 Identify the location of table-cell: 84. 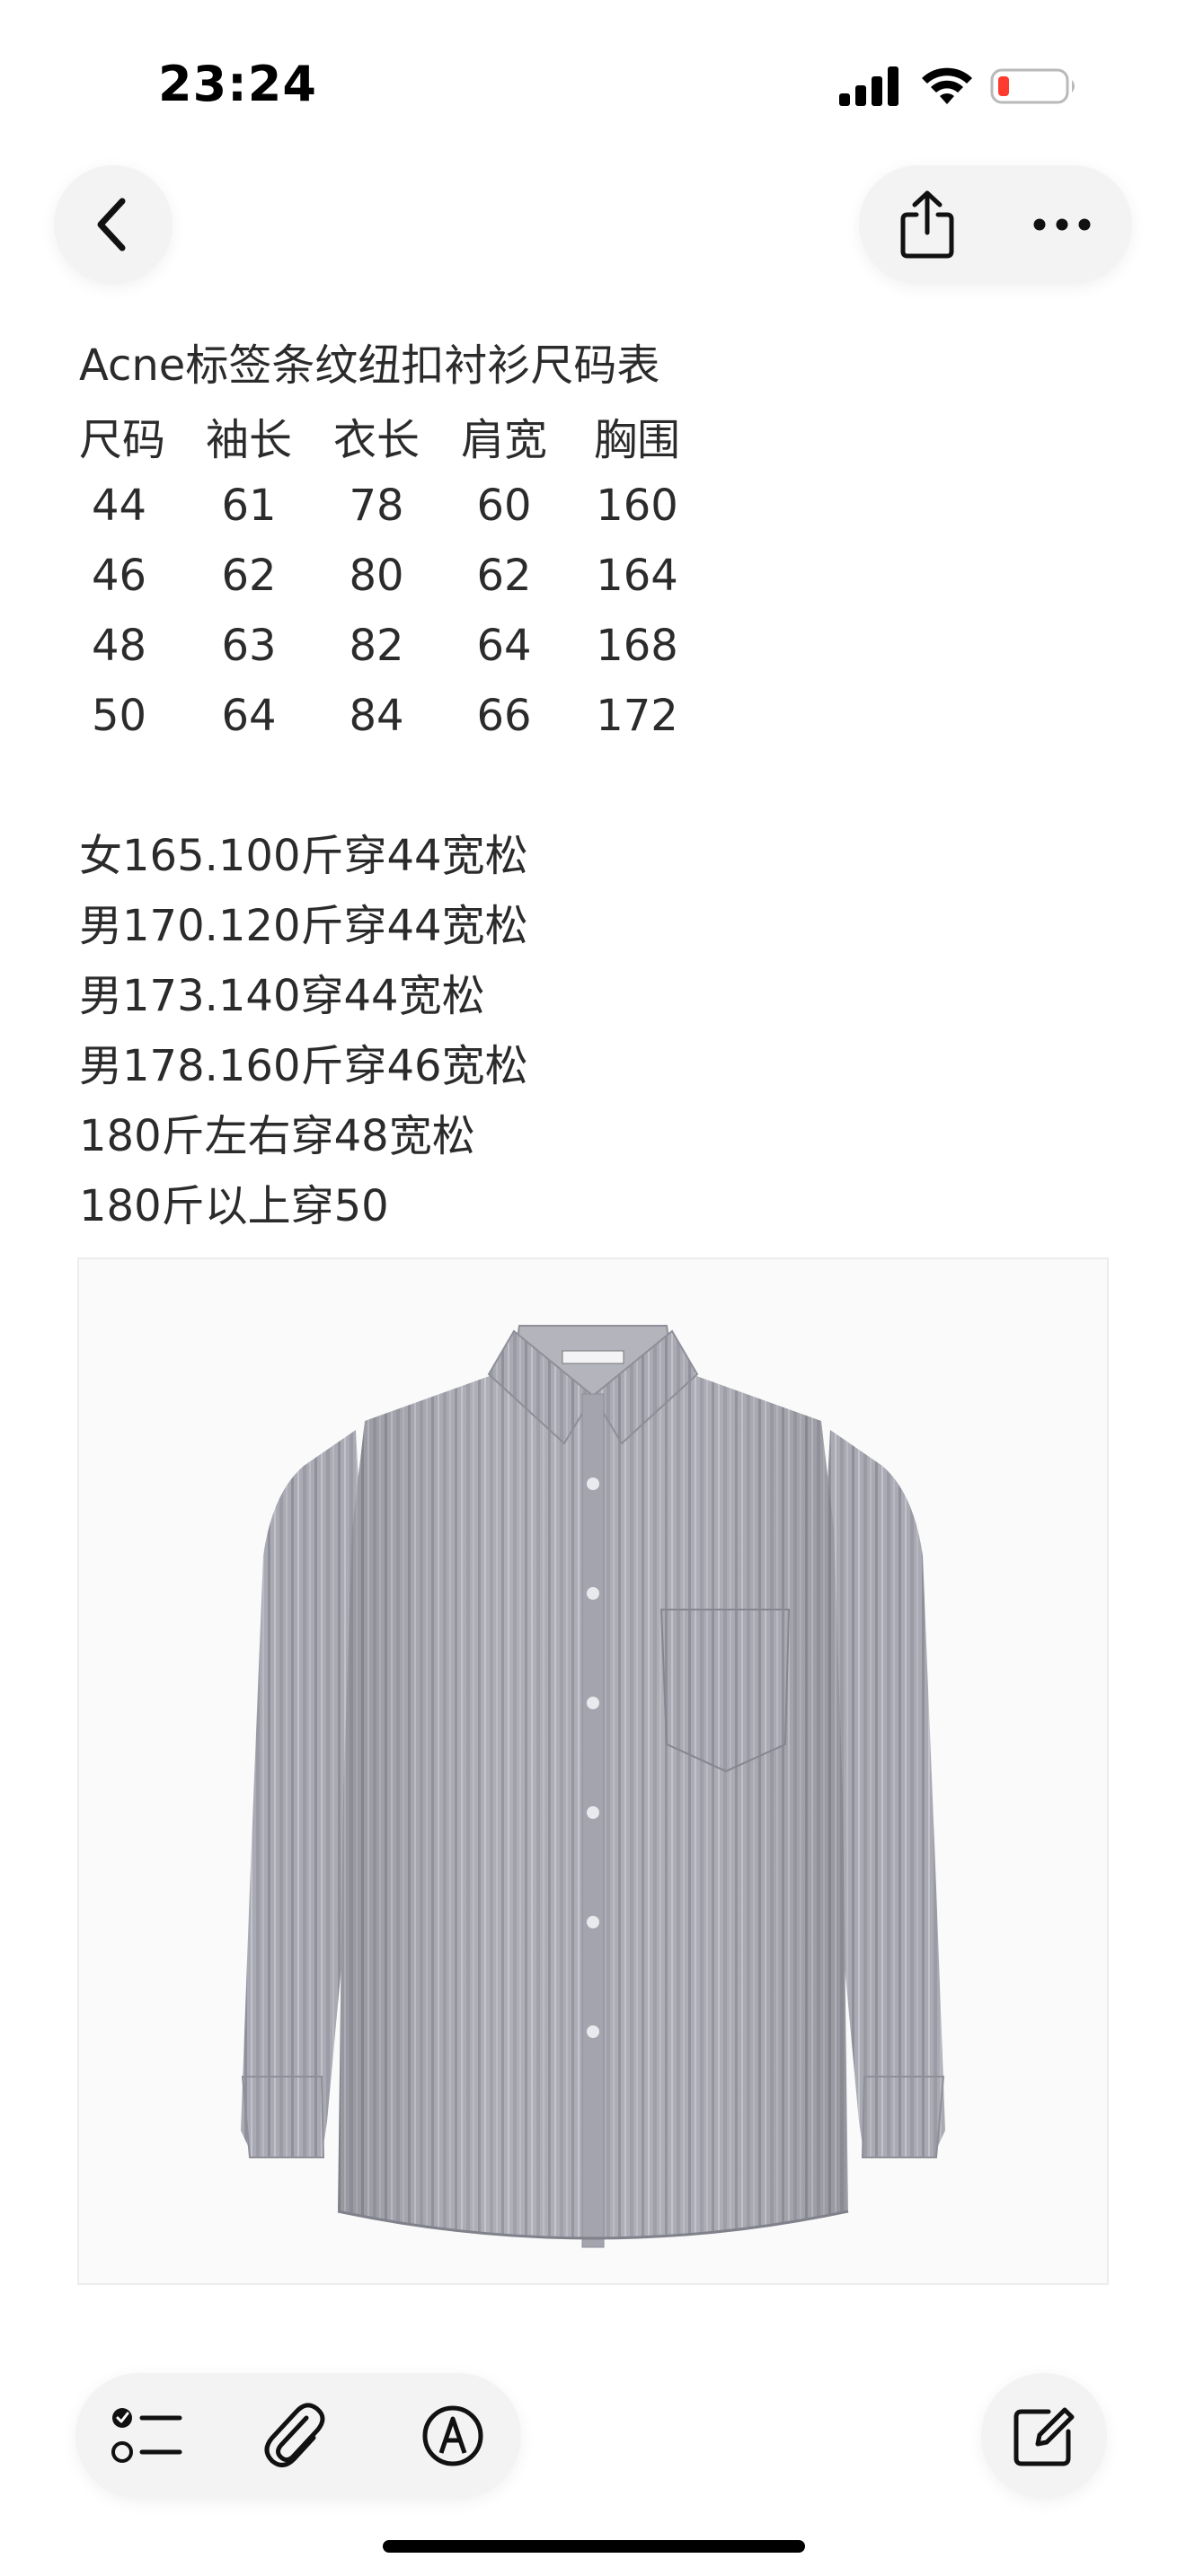
(376, 716).